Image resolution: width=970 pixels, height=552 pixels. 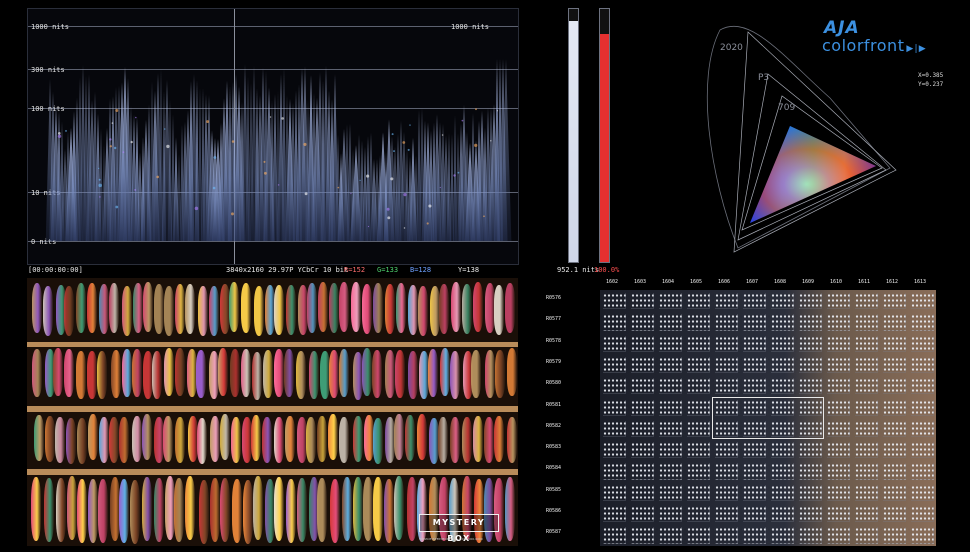 I want to click on grid-column-header: 1606, so click(x=724, y=282).